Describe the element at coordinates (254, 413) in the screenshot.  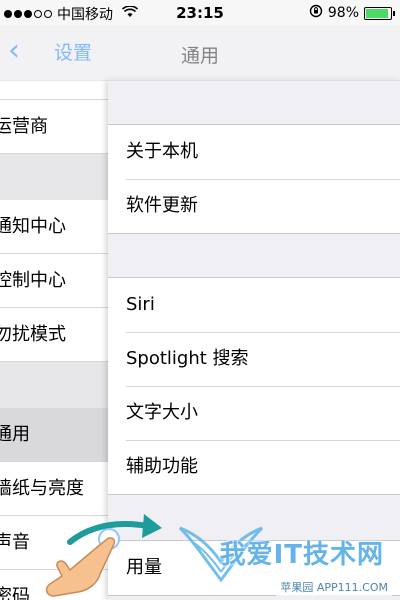
I see `row-text-size: 文字大小` at that location.